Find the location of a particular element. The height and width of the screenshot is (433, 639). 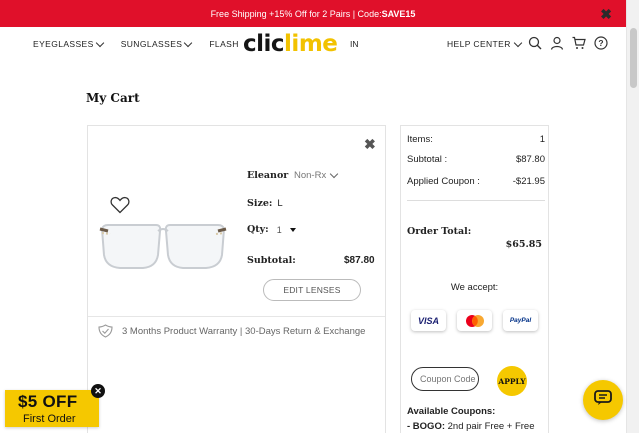

user-icon is located at coordinates (557, 43).